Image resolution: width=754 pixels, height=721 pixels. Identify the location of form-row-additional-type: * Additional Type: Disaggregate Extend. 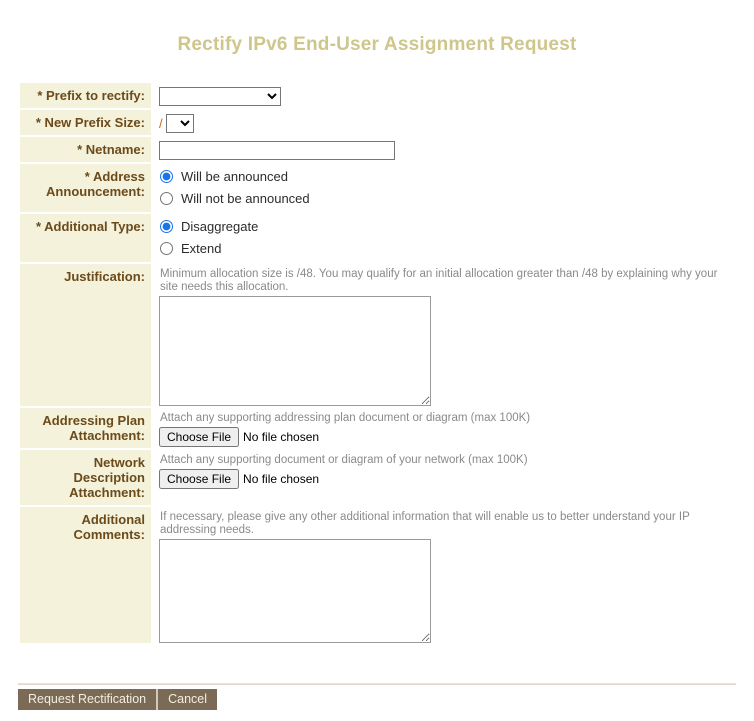
(377, 238).